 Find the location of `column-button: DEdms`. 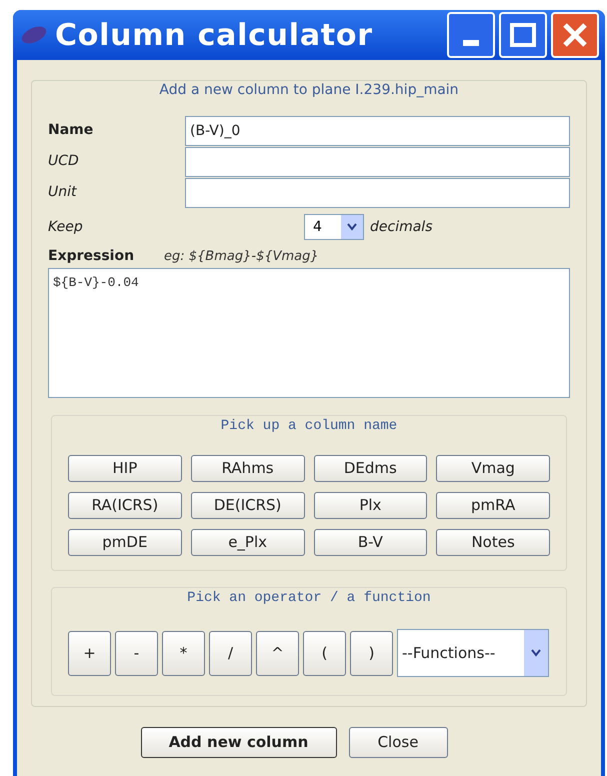

column-button: DEdms is located at coordinates (371, 468).